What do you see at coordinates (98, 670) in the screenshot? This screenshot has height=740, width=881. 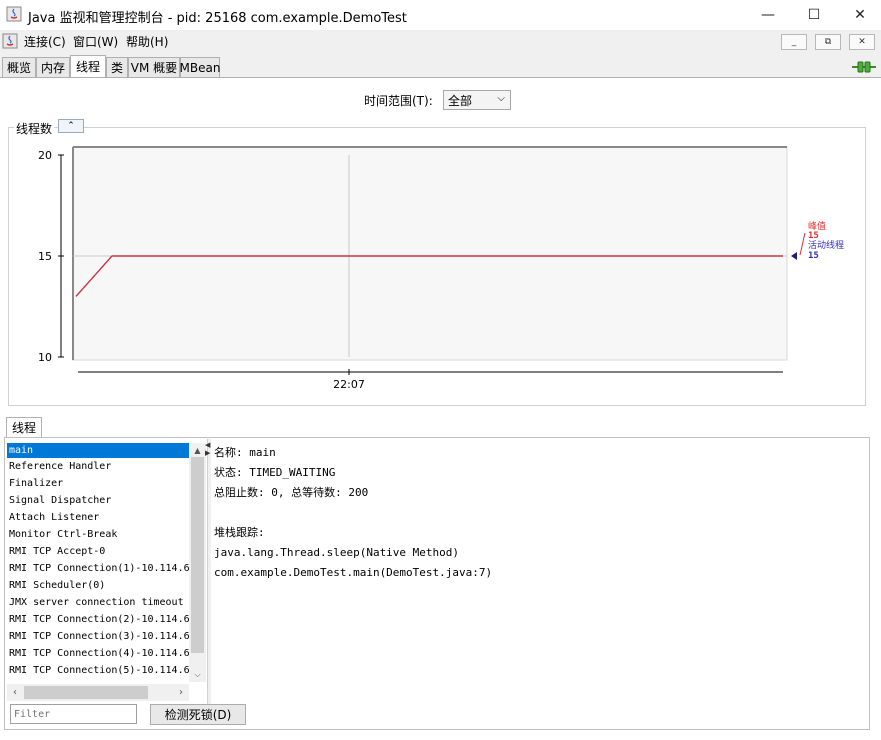 I see `thread-list-item: RMI TCP Connection(5)-10.114.6` at bounding box center [98, 670].